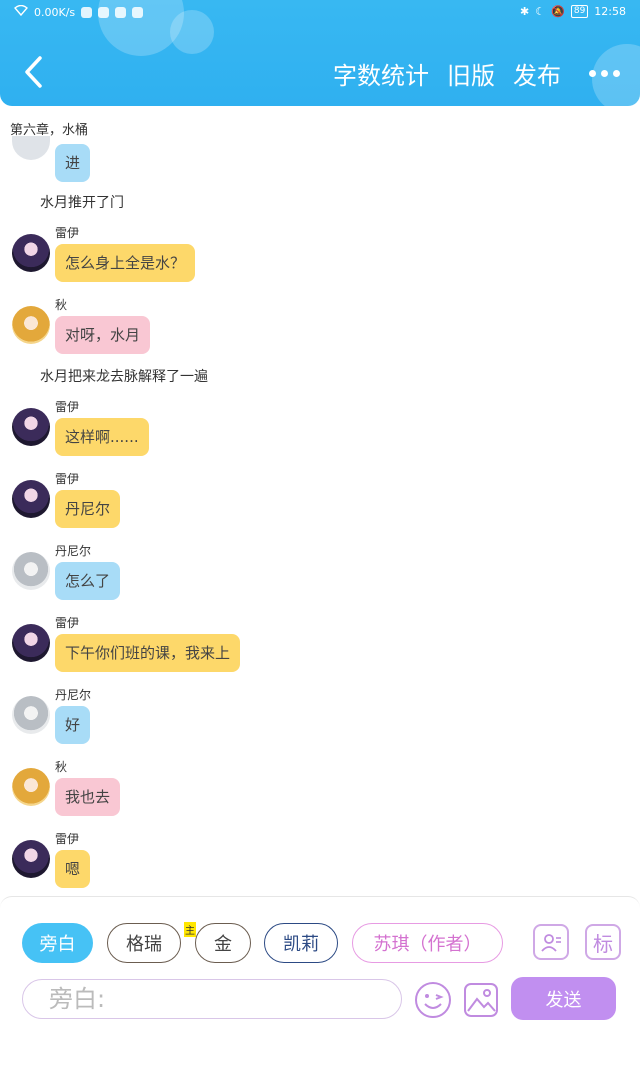 The image size is (640, 1067). I want to click on wifi-icon, so click(21, 11).